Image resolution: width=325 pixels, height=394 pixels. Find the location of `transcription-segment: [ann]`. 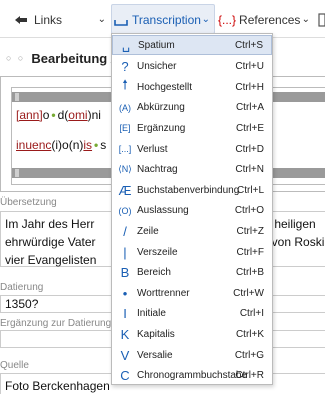

transcription-segment: [ann] is located at coordinates (29, 115).